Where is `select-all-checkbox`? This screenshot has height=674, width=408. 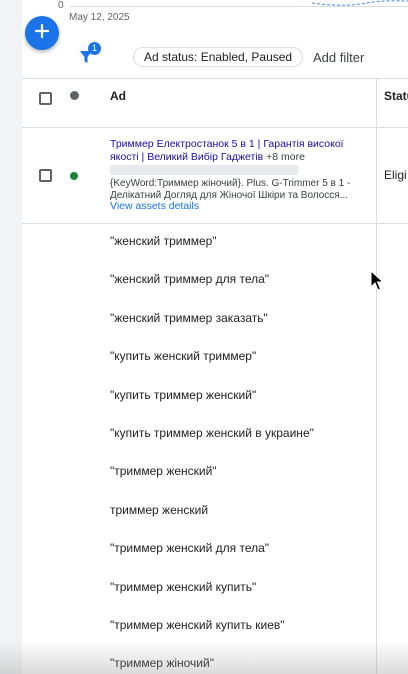
select-all-checkbox is located at coordinates (45, 98).